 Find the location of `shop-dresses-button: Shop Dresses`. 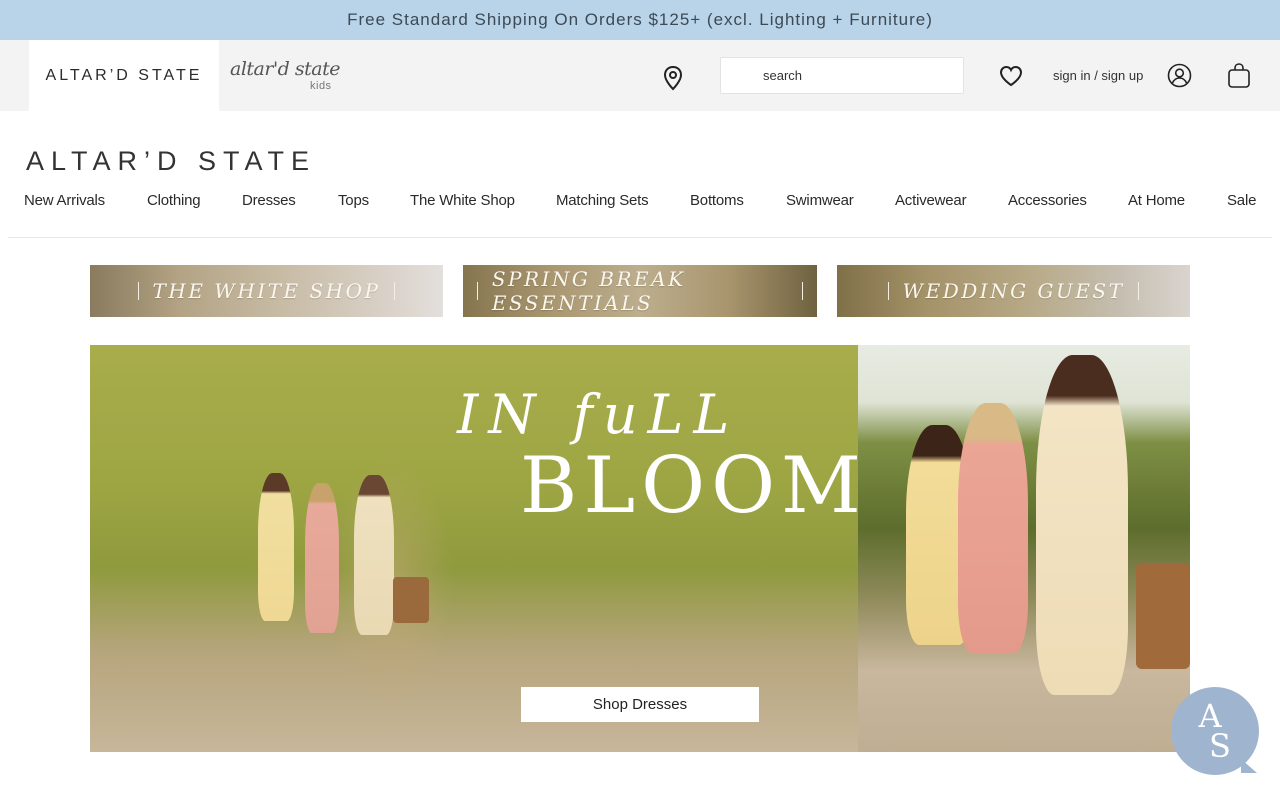

shop-dresses-button: Shop Dresses is located at coordinates (640, 704).